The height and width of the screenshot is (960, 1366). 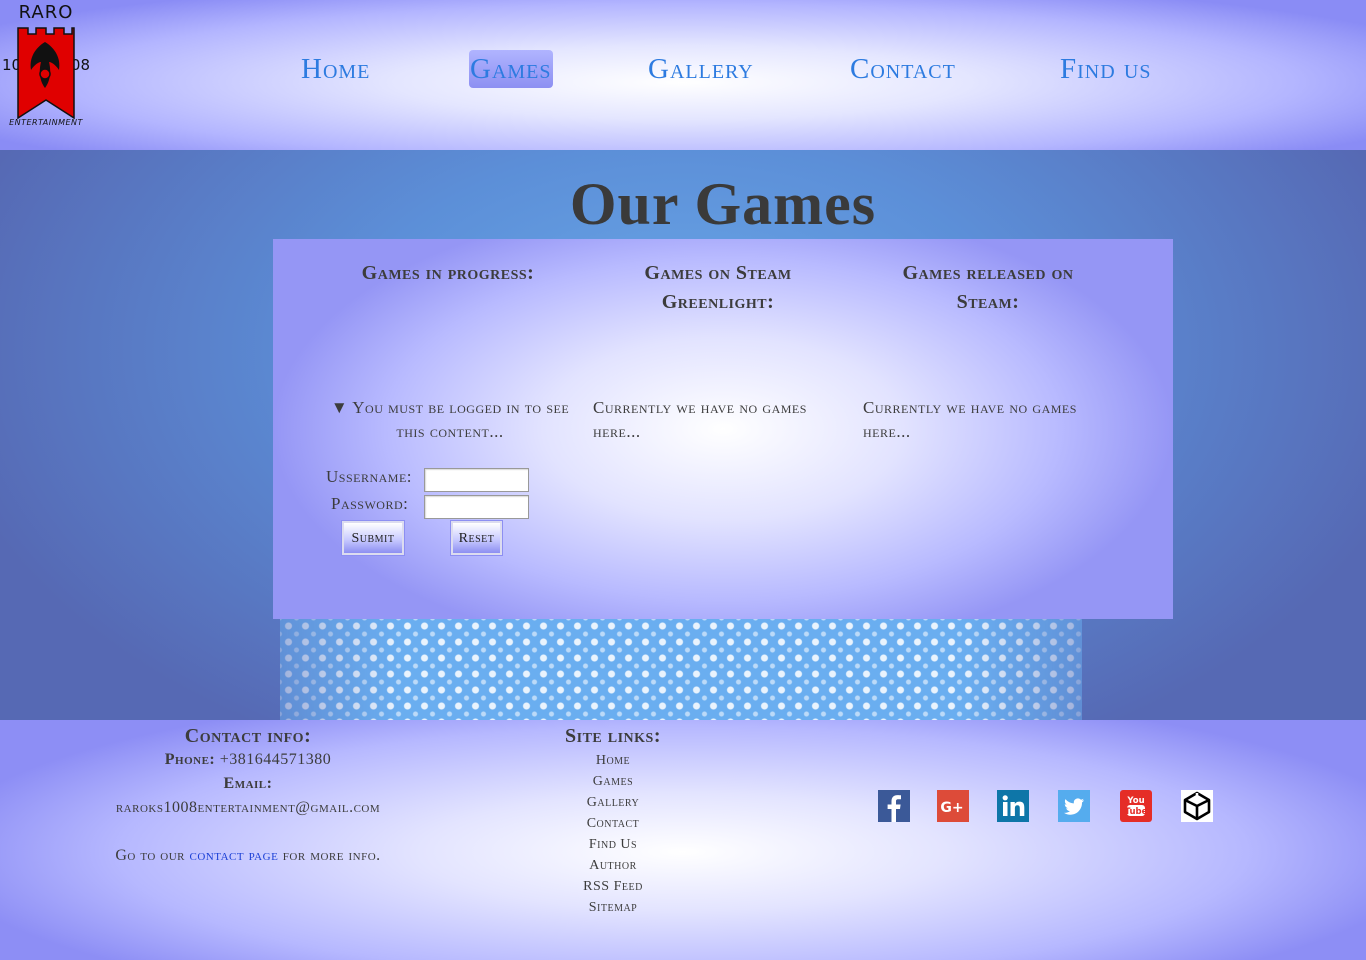 I want to click on games-in-progress-column: Games in progress:, so click(x=448, y=273).